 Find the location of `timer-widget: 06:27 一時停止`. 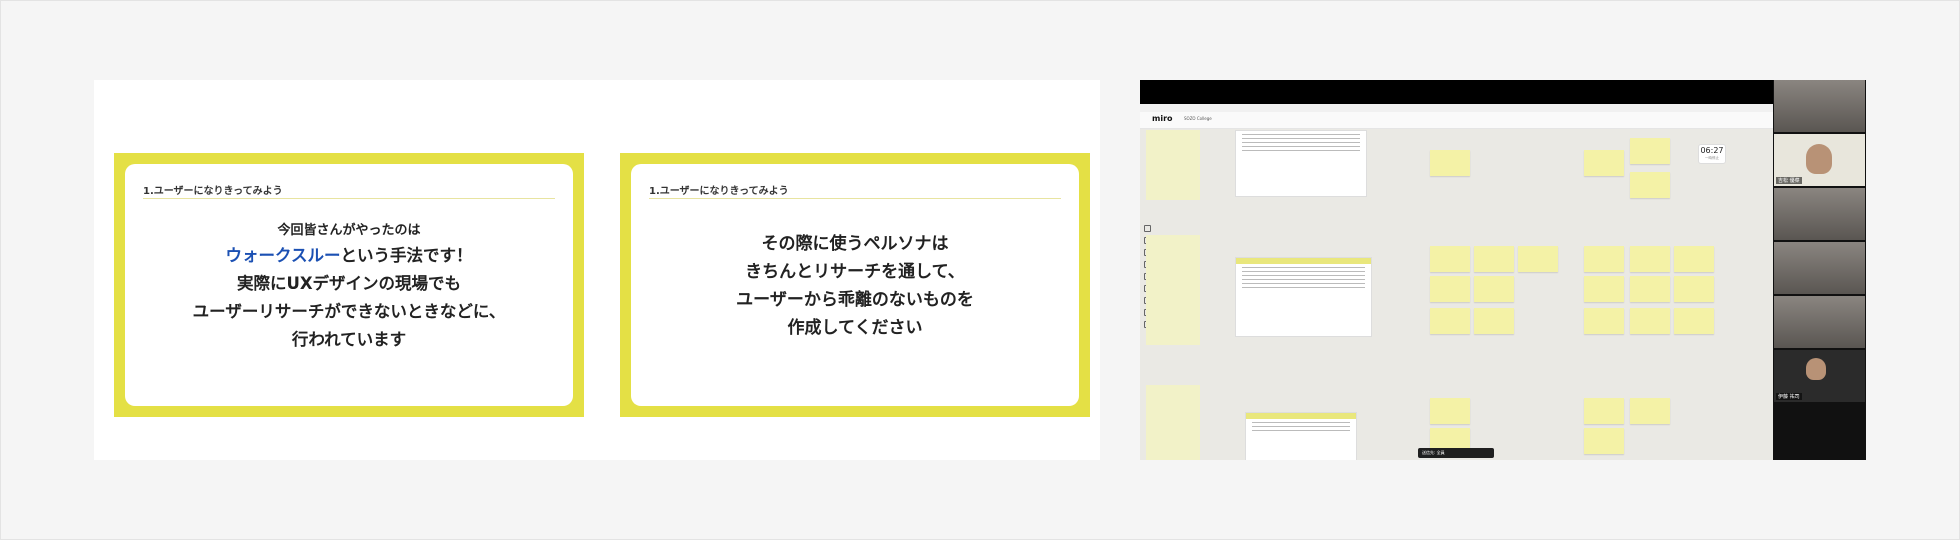

timer-widget: 06:27 一時停止 is located at coordinates (1712, 154).